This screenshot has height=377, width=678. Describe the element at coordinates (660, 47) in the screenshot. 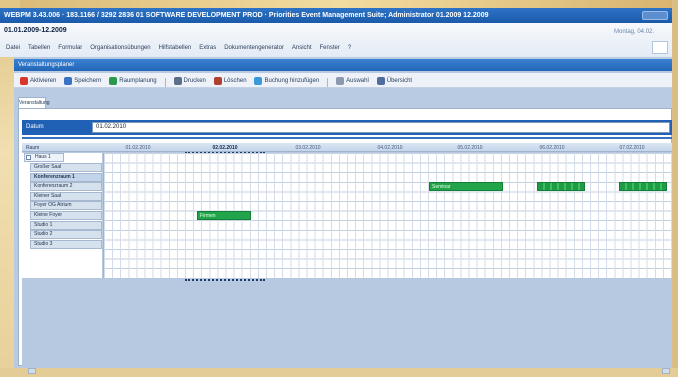

I see `header-search-box` at that location.